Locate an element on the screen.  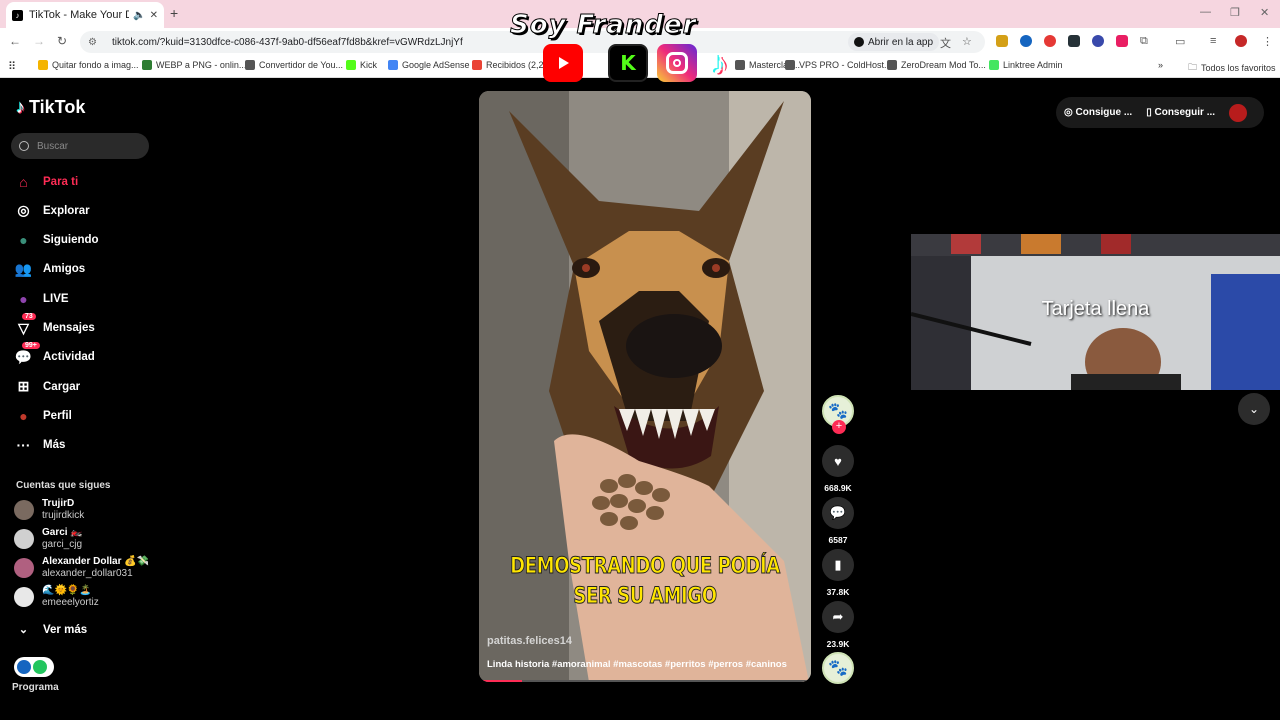
sound-avatar-button: 🐾 is located at coordinates (838, 668).